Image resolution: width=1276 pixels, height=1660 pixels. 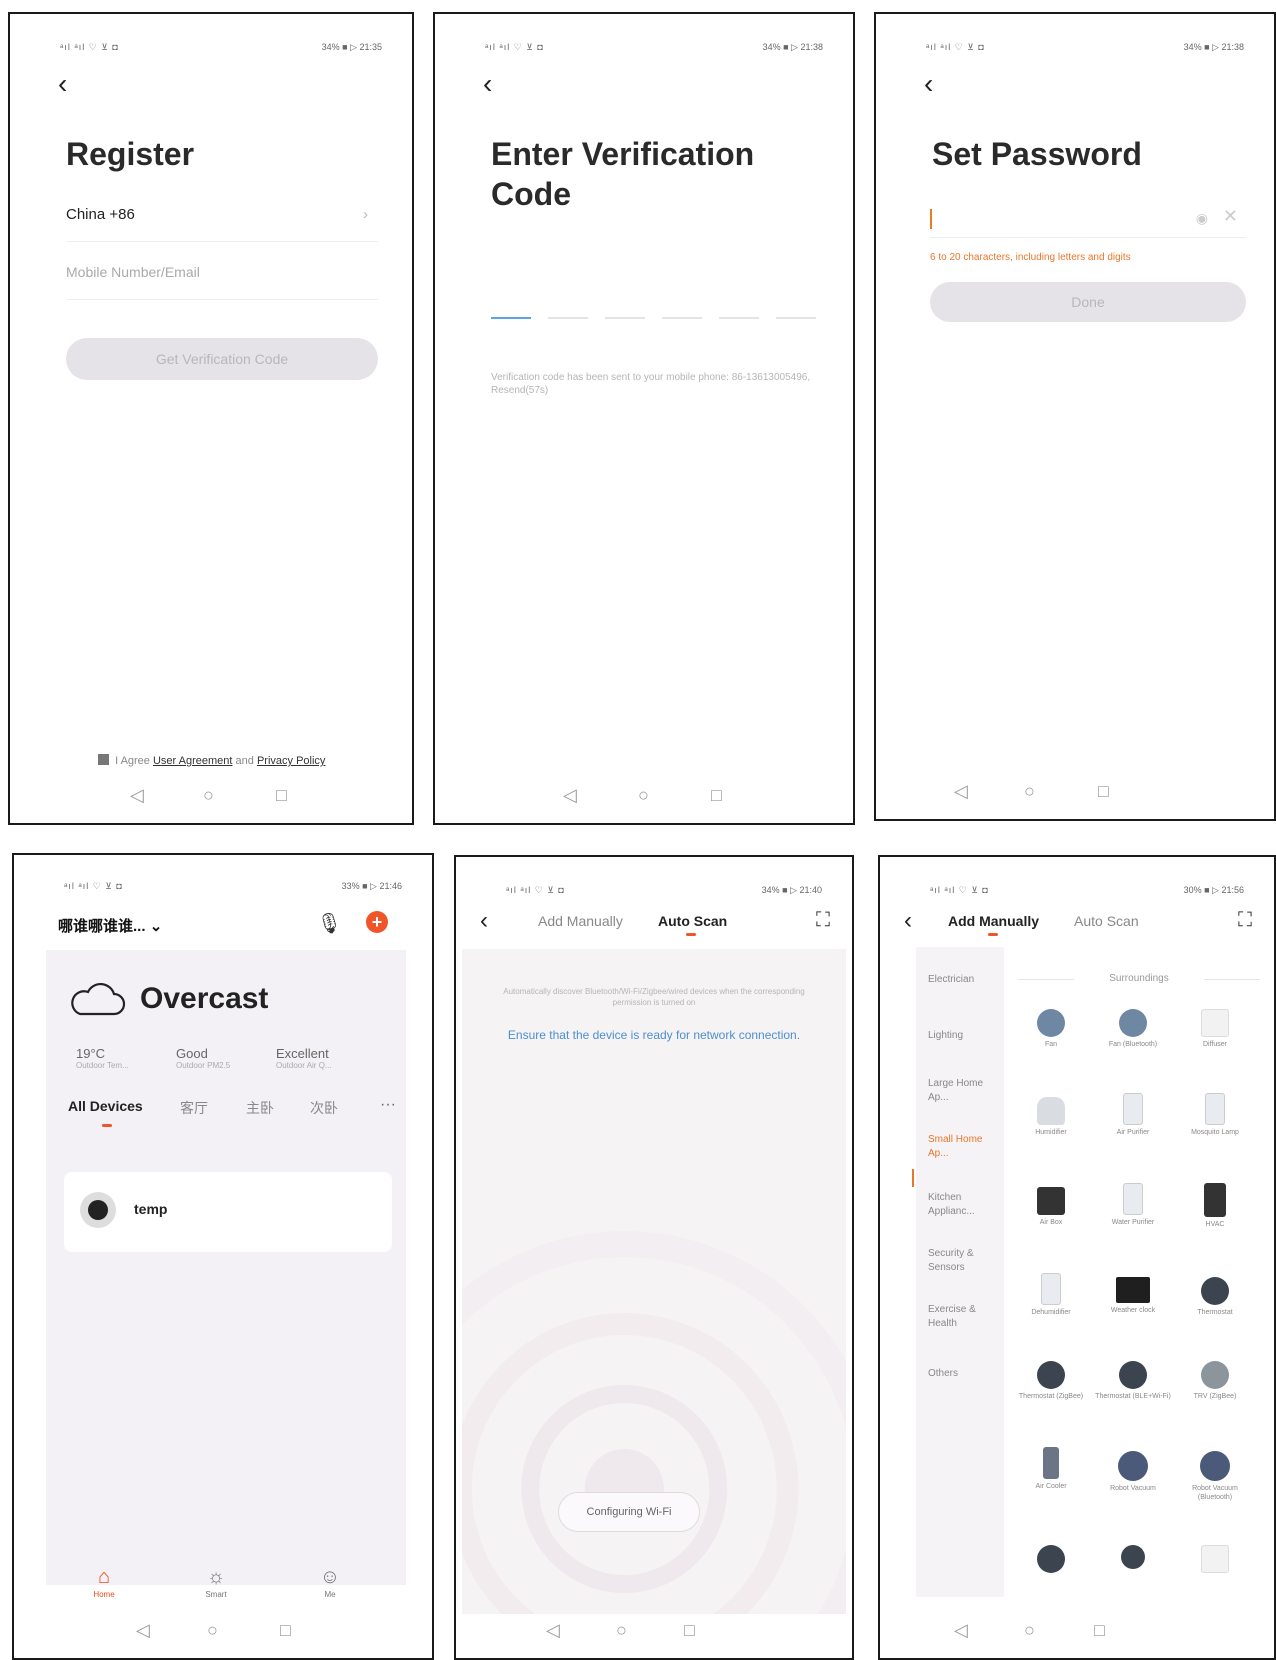 What do you see at coordinates (1088, 221) in the screenshot?
I see `password-input: ◉ ✕` at bounding box center [1088, 221].